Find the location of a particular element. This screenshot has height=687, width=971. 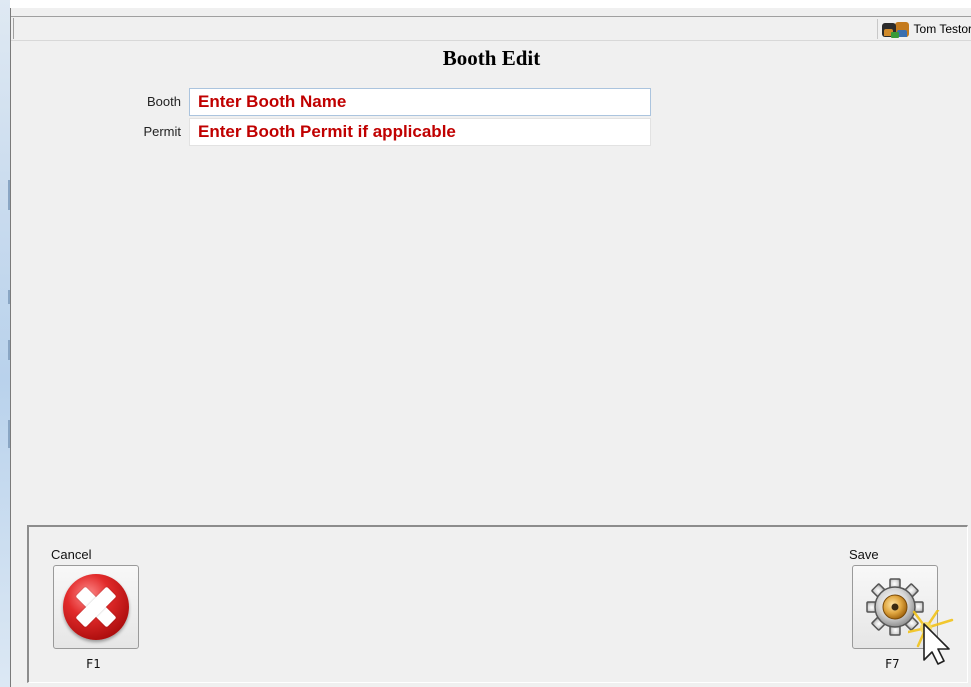

save-caption: Save is located at coordinates (864, 554).